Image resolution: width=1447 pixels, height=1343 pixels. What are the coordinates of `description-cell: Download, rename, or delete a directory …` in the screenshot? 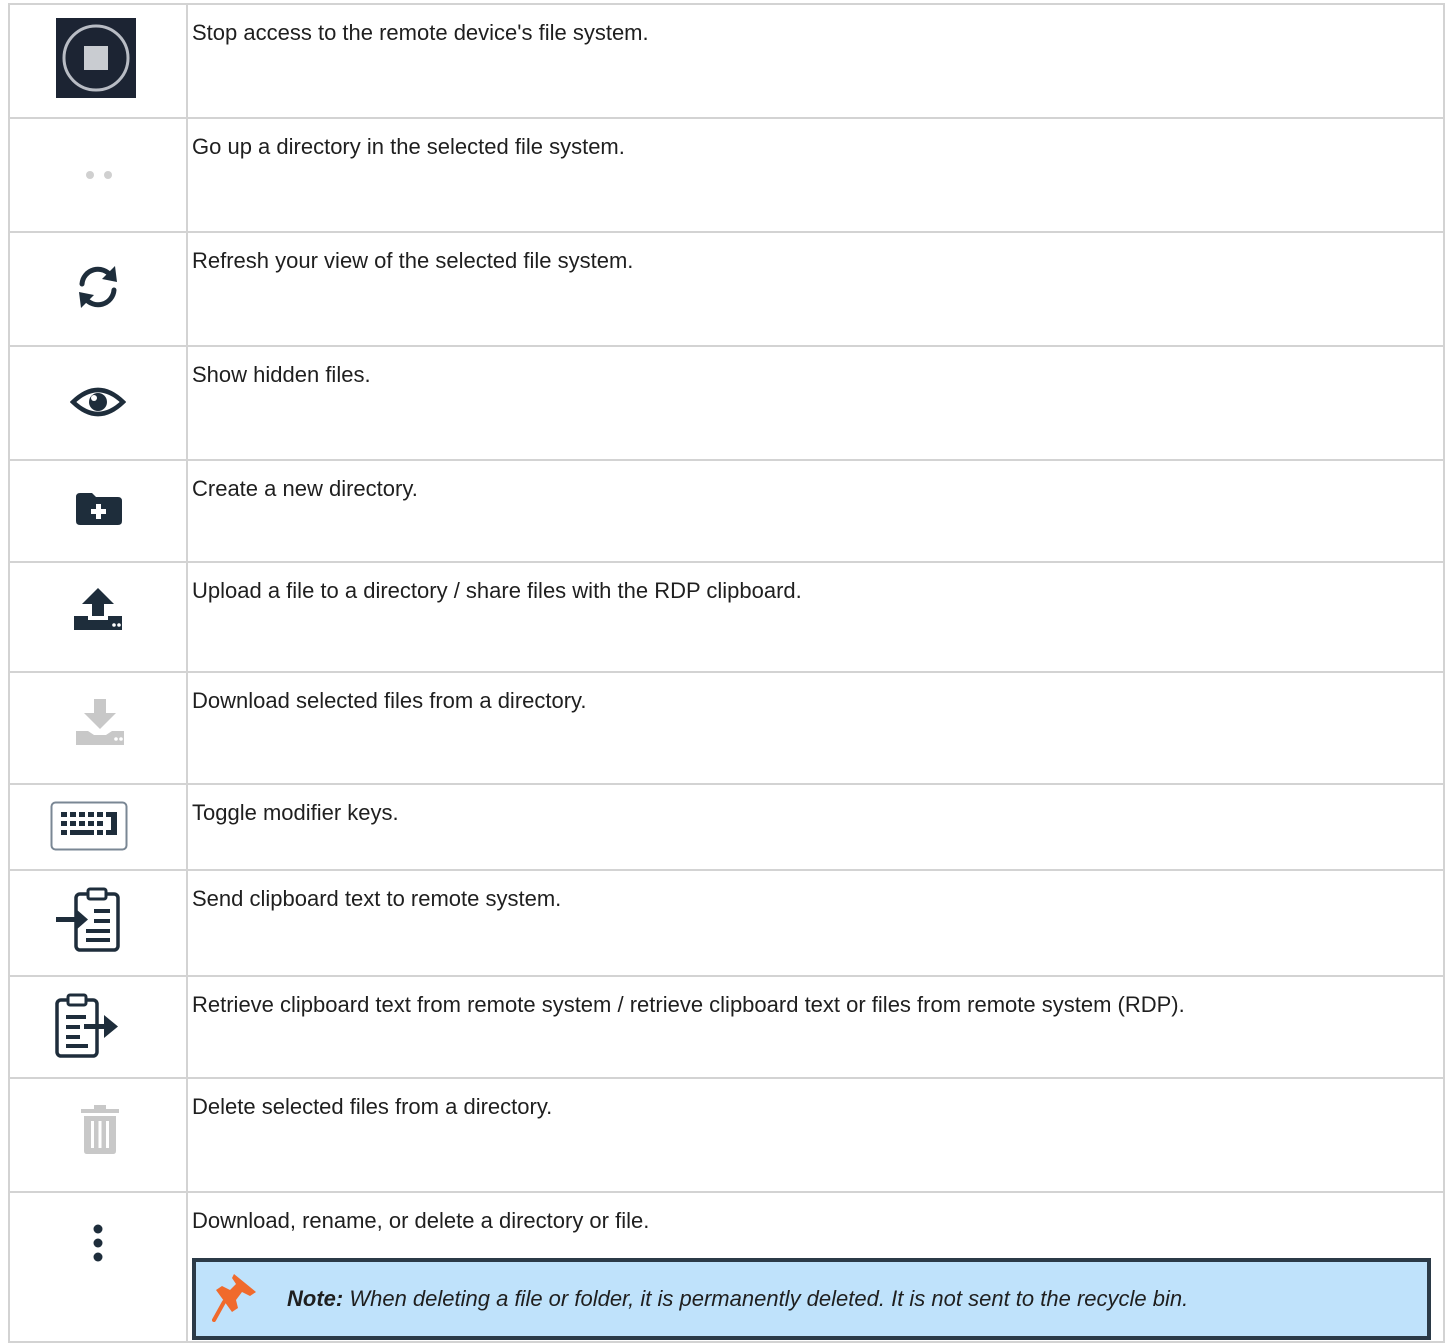 It's located at (815, 1267).